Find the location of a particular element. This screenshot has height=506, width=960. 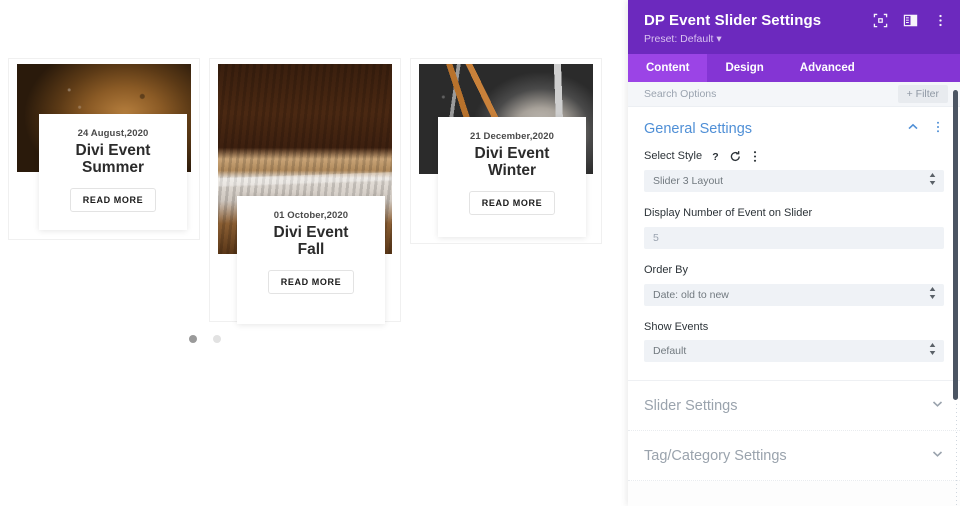

section-header-actions is located at coordinates (925, 129).